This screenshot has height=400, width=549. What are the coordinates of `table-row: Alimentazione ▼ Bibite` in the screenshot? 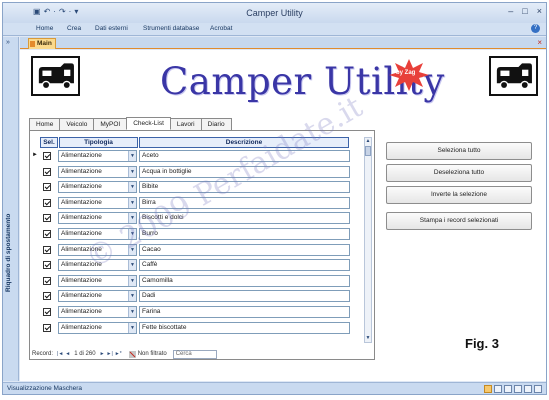 It's located at (197, 188).